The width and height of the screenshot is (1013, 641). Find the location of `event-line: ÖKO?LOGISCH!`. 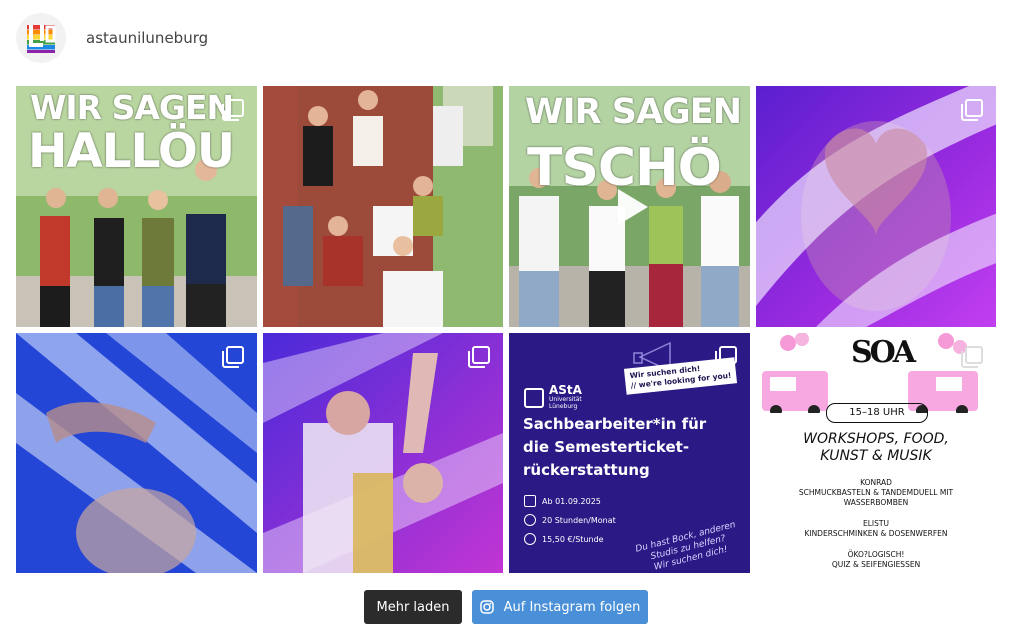

event-line: ÖKO?LOGISCH! is located at coordinates (876, 554).